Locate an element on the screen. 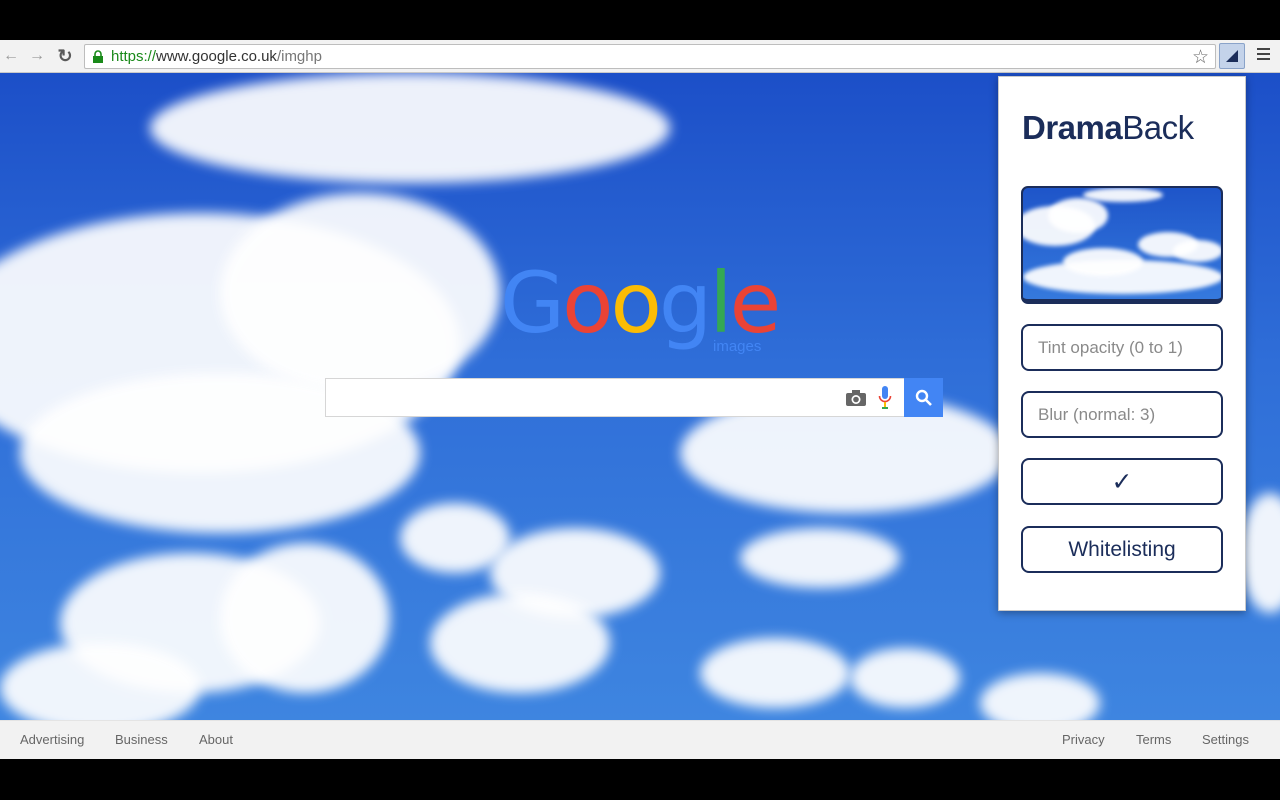  lock-icon is located at coordinates (98, 56).